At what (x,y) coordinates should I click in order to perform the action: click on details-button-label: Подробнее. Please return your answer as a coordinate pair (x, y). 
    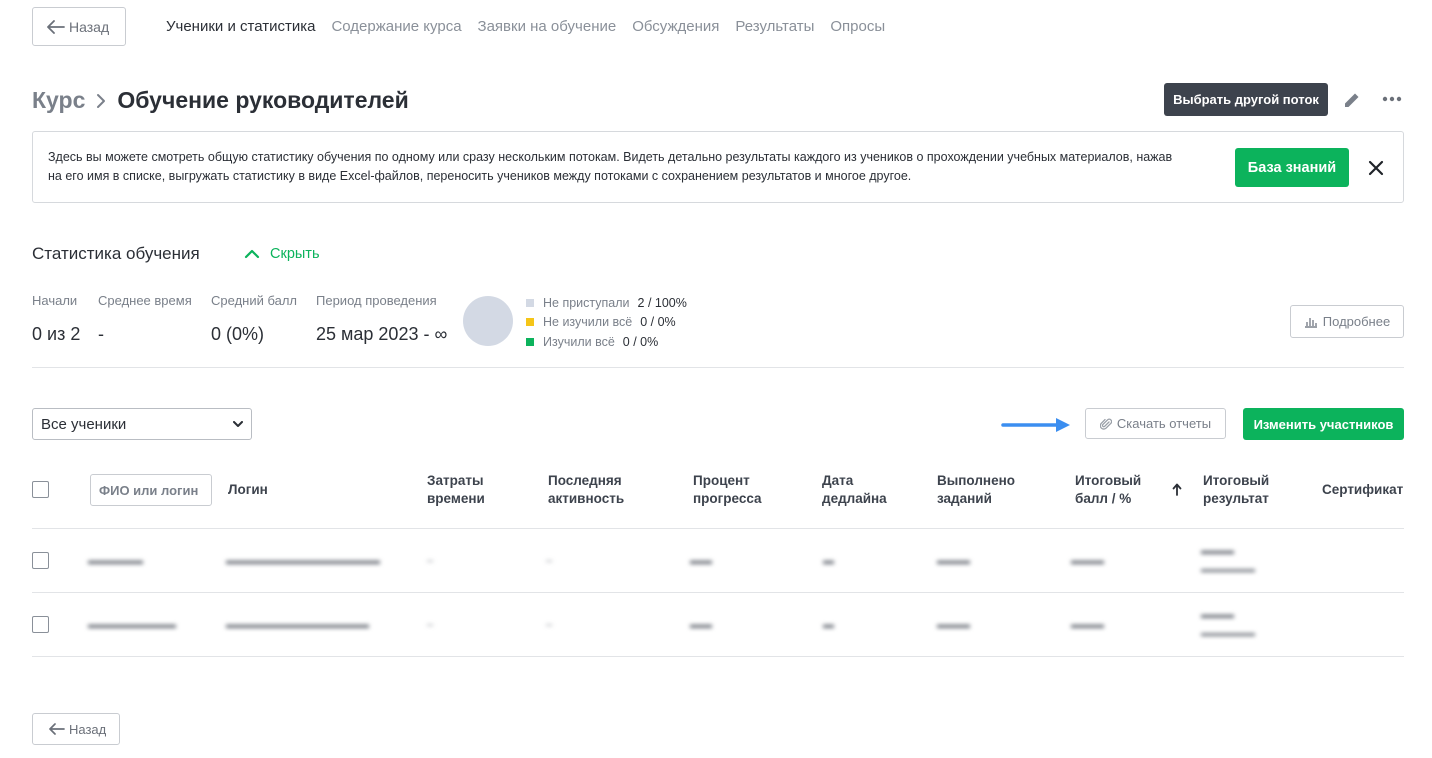
    Looking at the image, I should click on (1356, 321).